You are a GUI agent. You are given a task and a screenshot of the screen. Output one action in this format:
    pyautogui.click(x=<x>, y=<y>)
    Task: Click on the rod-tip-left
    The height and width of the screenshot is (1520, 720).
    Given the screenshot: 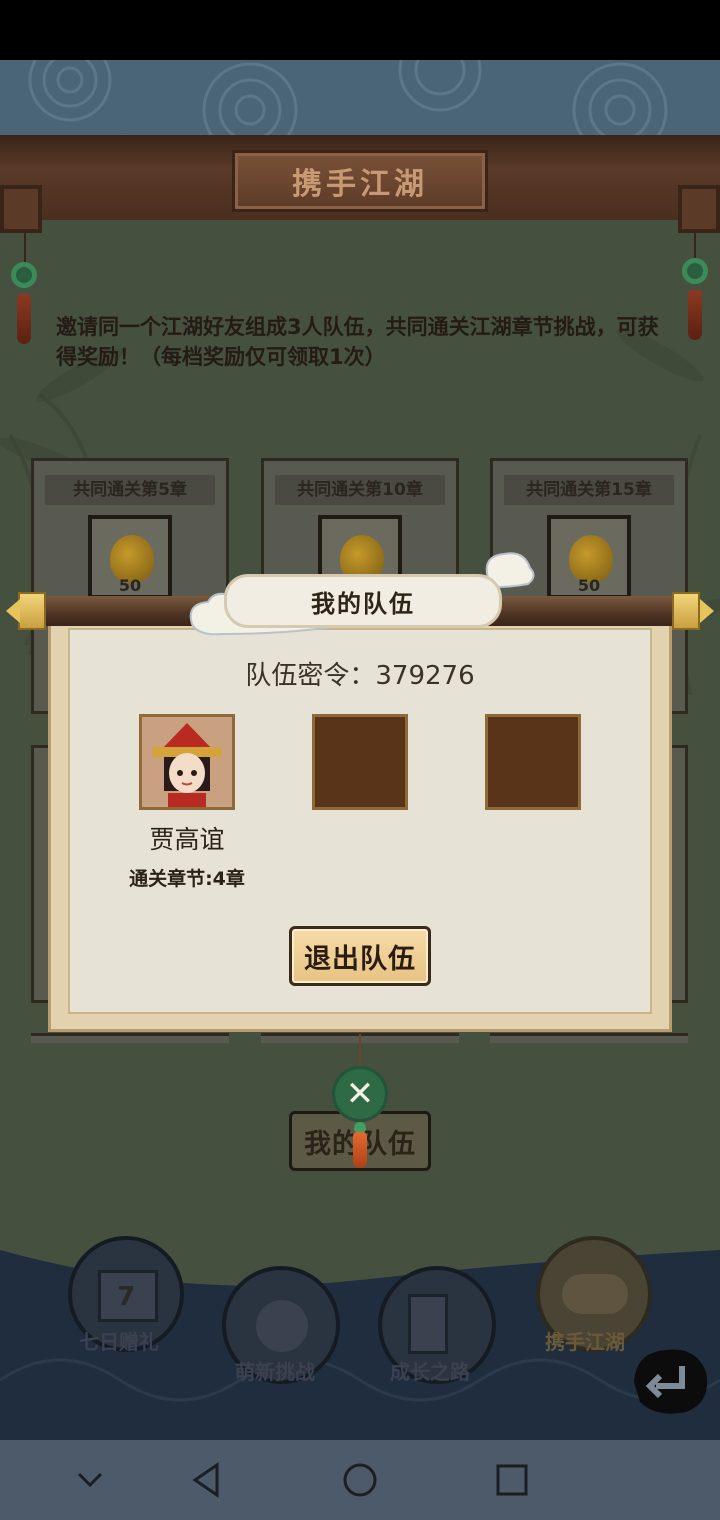 What is the action you would take?
    pyautogui.click(x=13, y=611)
    